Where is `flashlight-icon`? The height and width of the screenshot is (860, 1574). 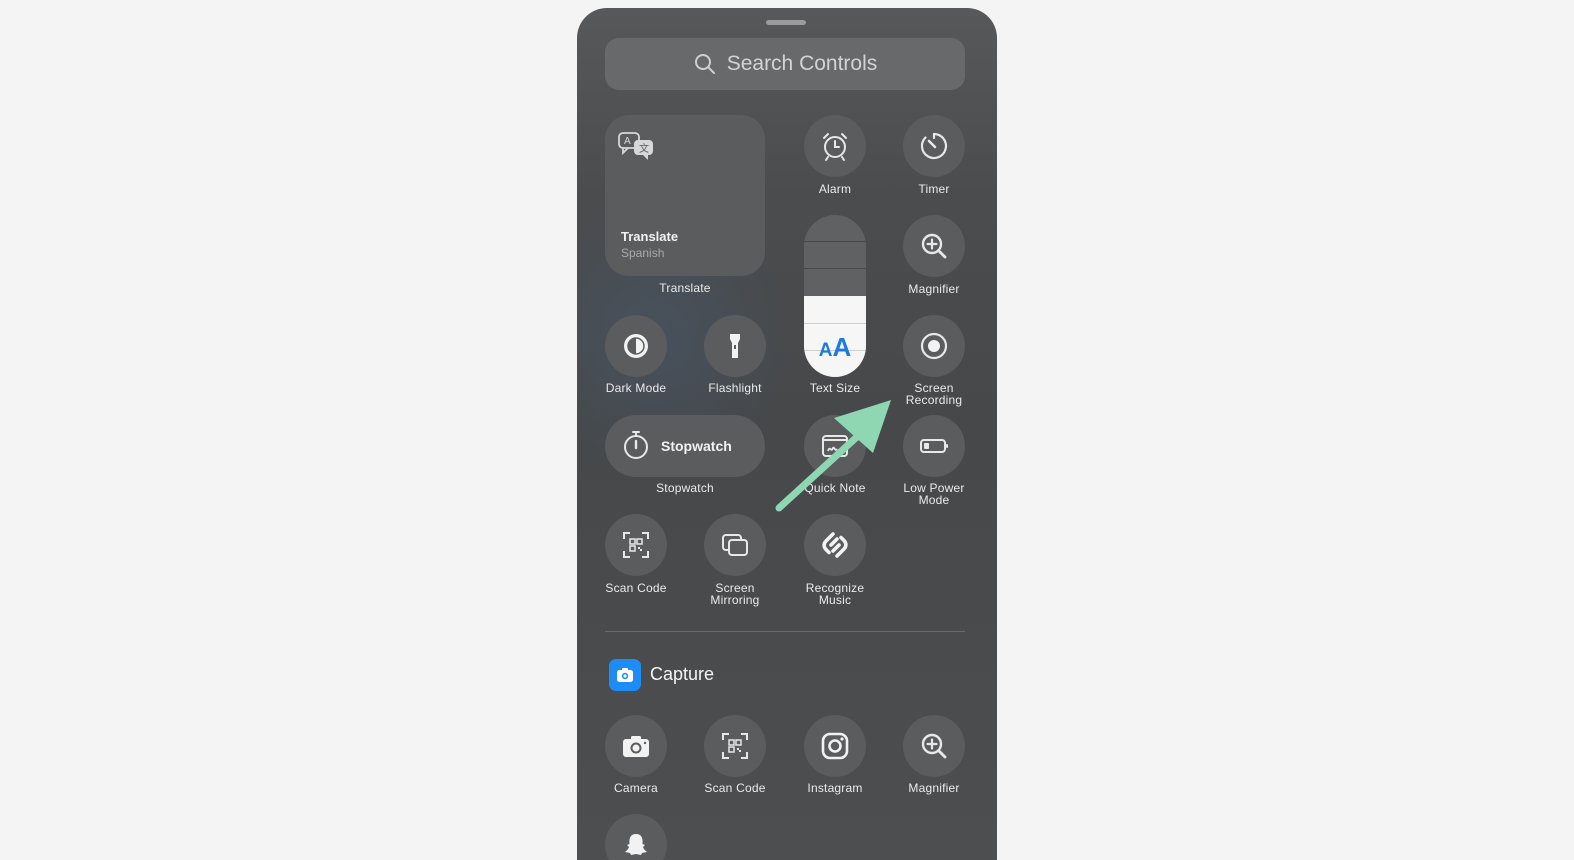 flashlight-icon is located at coordinates (735, 346).